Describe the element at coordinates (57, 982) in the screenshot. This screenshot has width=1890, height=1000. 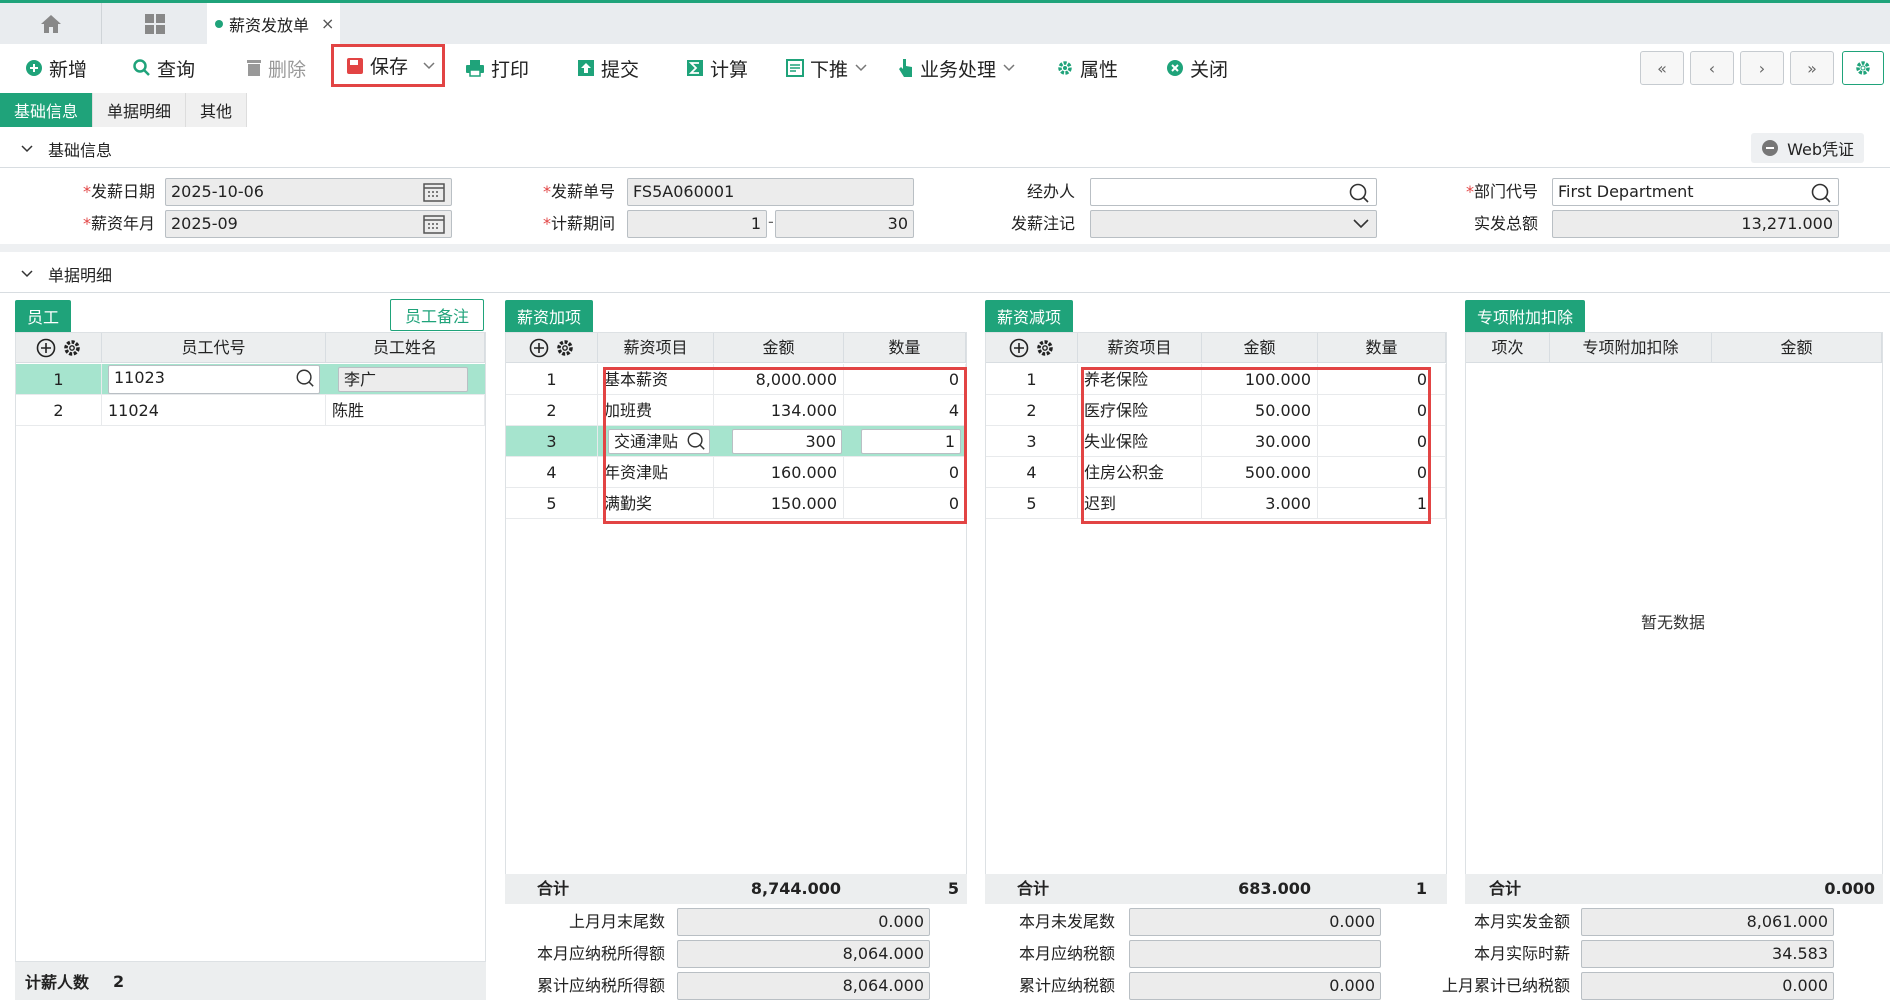
I see `count-label: 计薪人数` at that location.